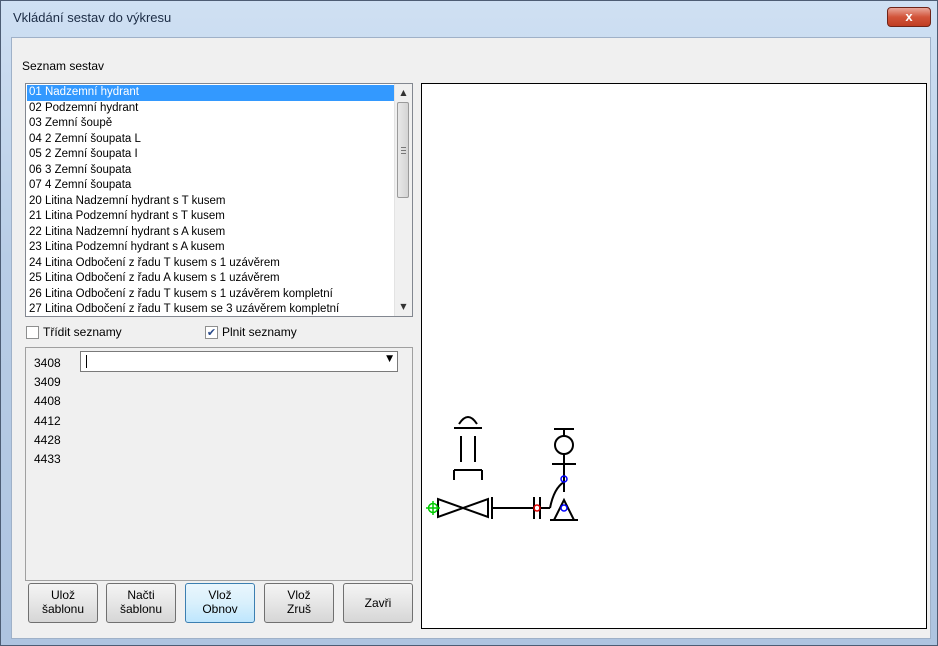 The height and width of the screenshot is (646, 938). I want to click on checkmark-icon: ✔, so click(211, 332).